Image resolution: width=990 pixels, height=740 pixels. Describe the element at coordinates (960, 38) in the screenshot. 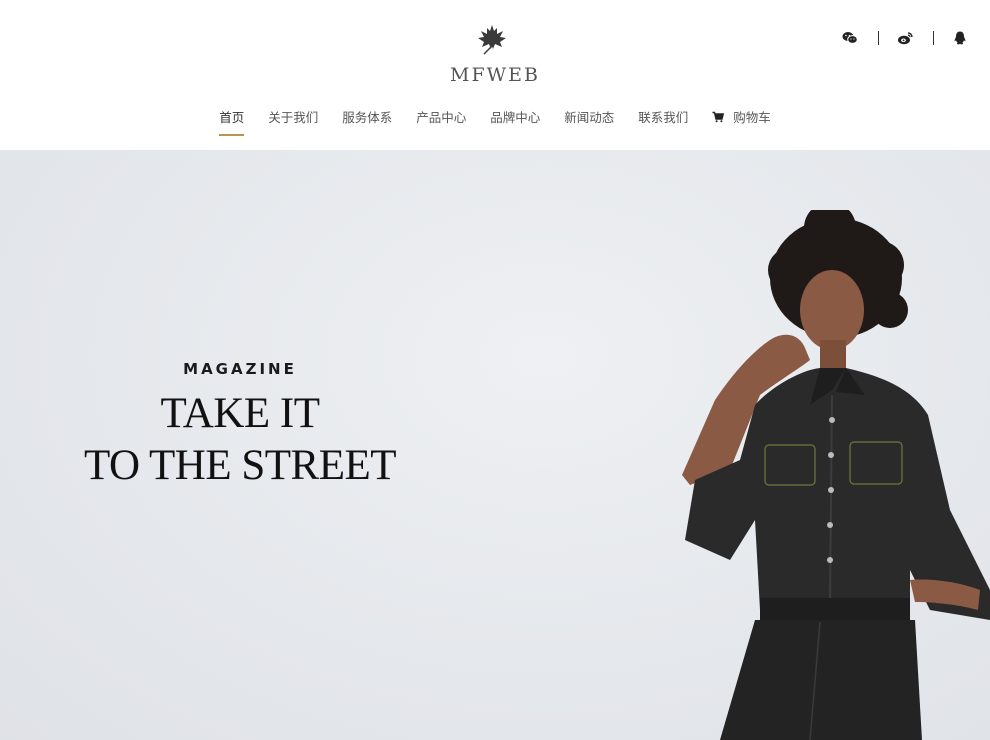

I see `qq-icon` at that location.